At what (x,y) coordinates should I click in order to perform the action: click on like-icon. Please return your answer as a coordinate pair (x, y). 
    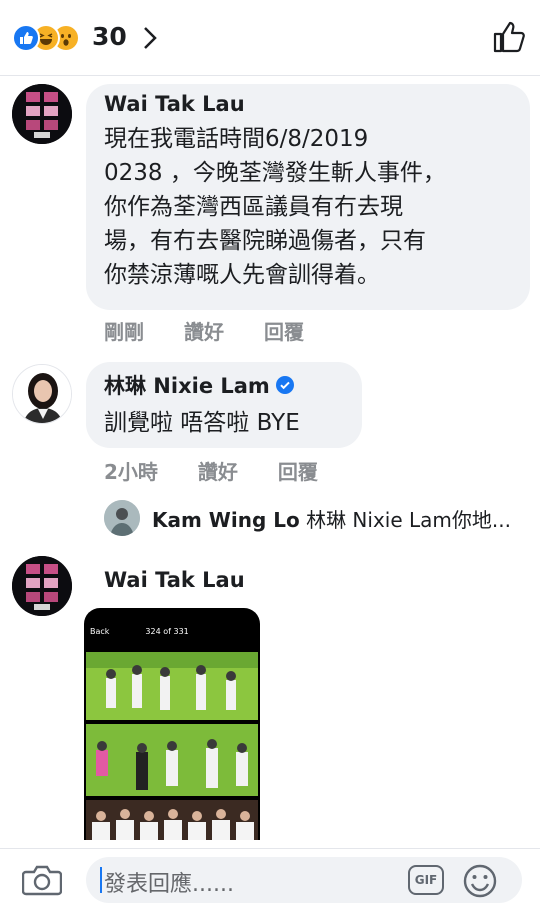
    Looking at the image, I should click on (26, 38).